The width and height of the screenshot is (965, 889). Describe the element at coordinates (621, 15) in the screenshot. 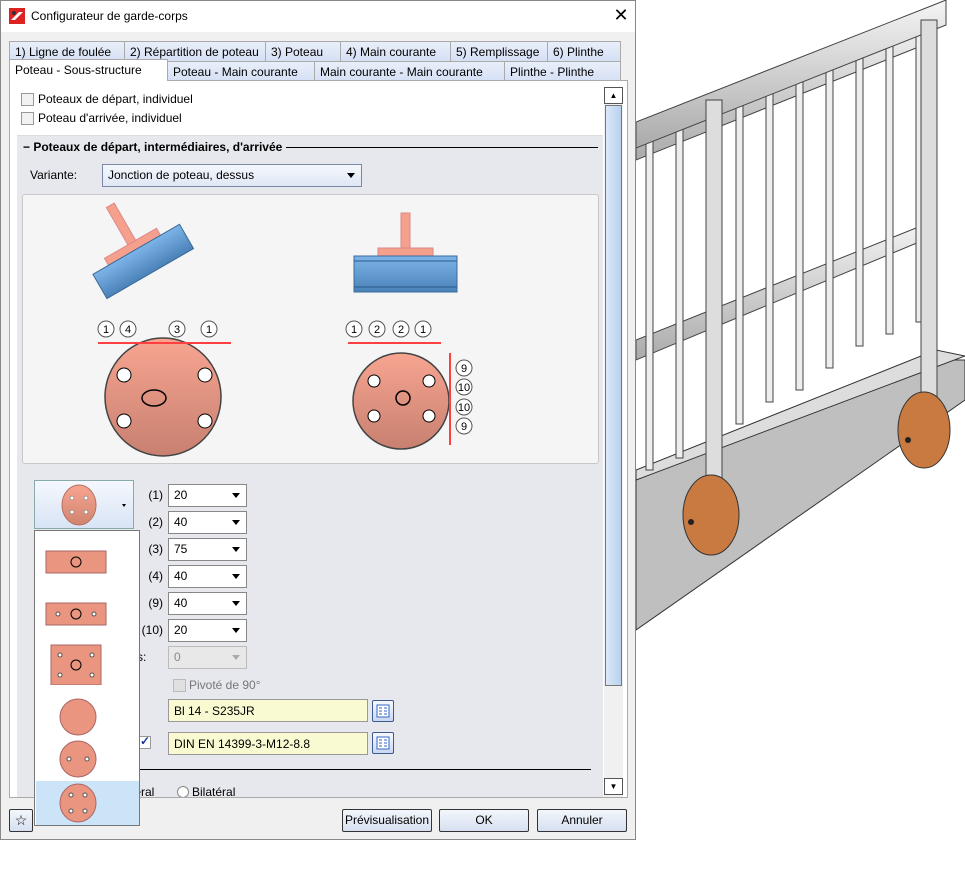

I see `close-icon: ✕` at that location.